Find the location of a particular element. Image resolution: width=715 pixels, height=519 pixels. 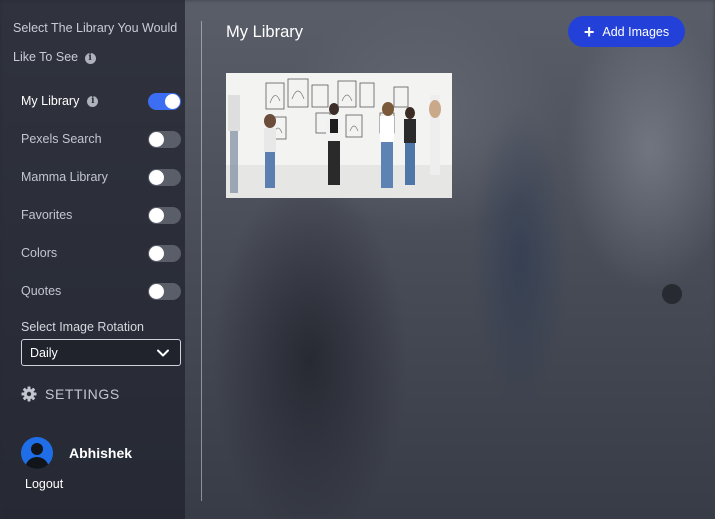

add-images-button: + Add Images is located at coordinates (626, 31).